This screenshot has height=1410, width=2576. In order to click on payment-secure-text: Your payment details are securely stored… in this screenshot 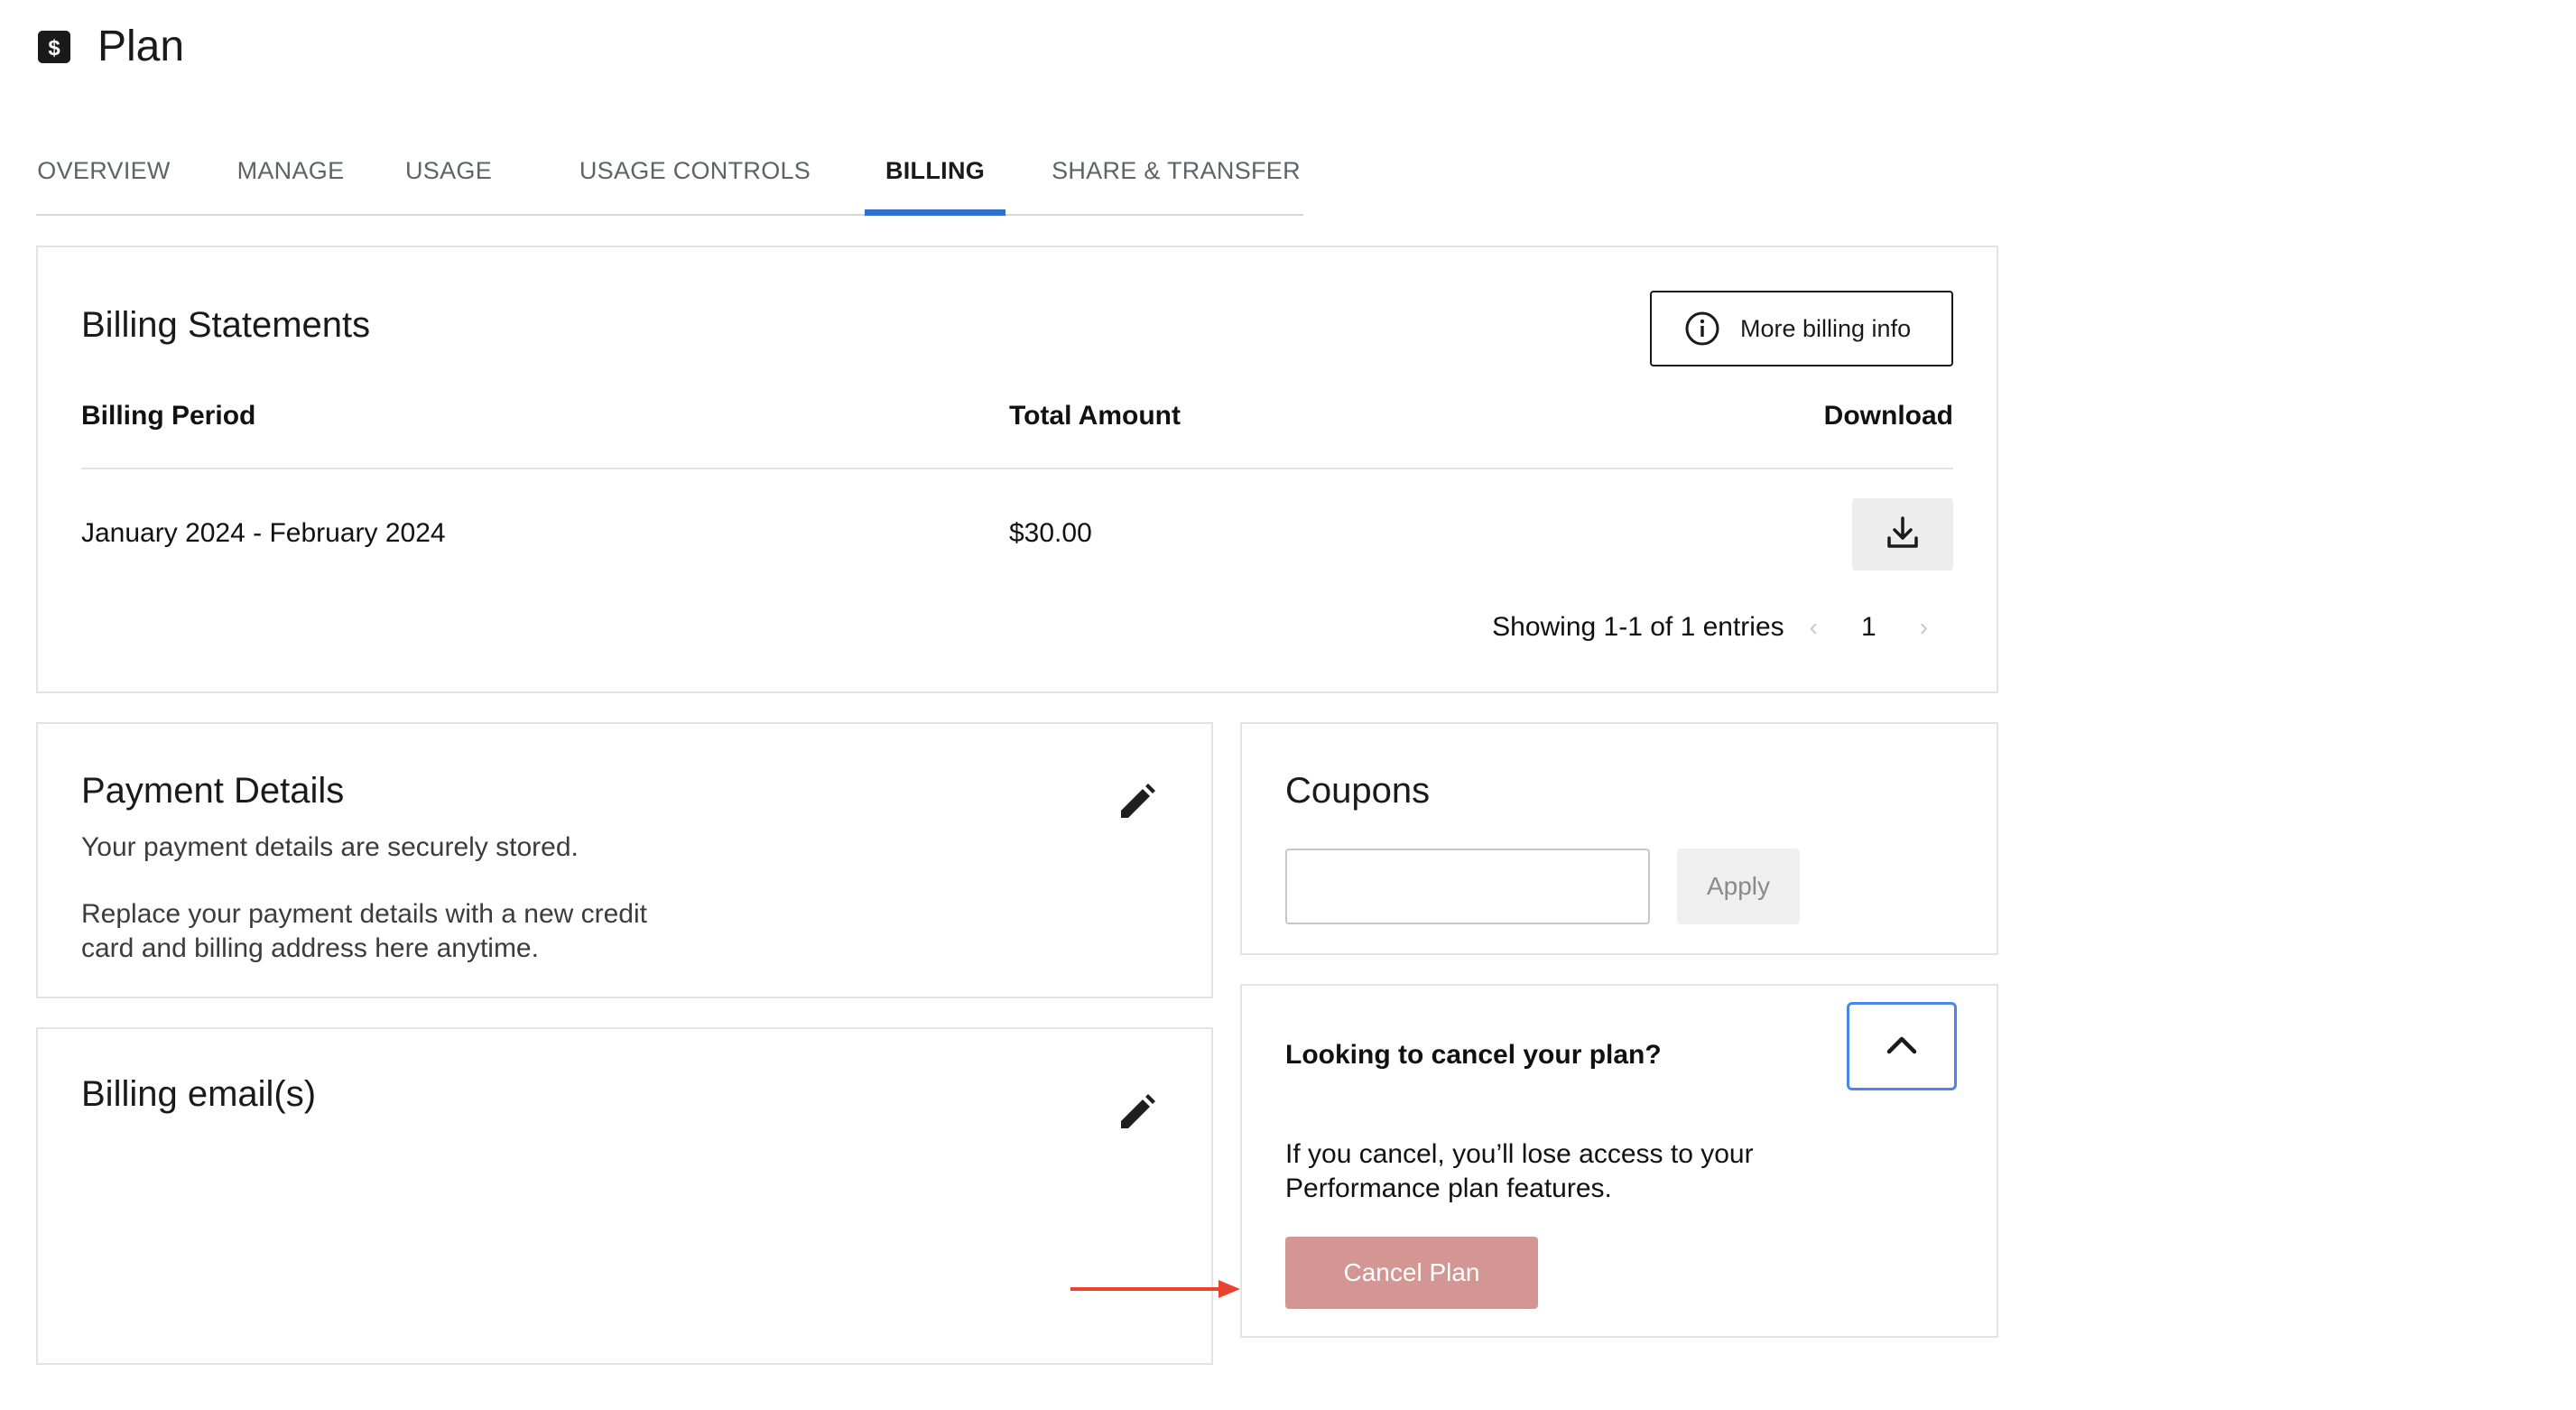, I will do `click(330, 847)`.